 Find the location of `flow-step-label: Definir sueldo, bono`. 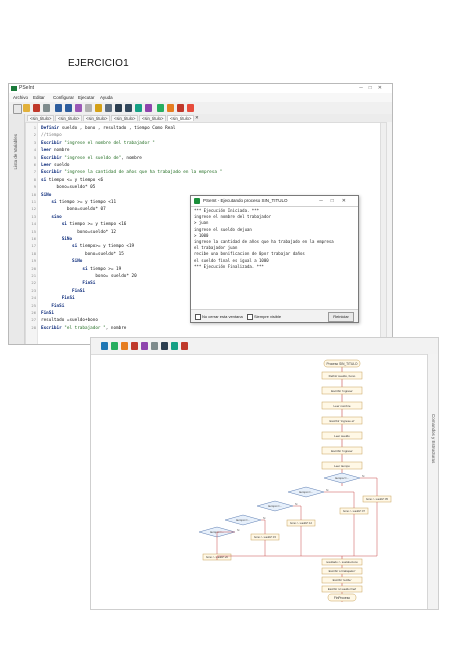

flow-step-label: Definir sueldo, bono is located at coordinates (342, 376).